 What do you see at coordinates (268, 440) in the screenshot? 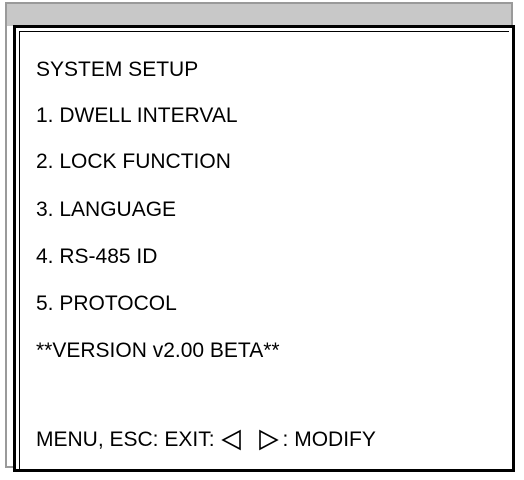
I see `right-triangle-icon` at bounding box center [268, 440].